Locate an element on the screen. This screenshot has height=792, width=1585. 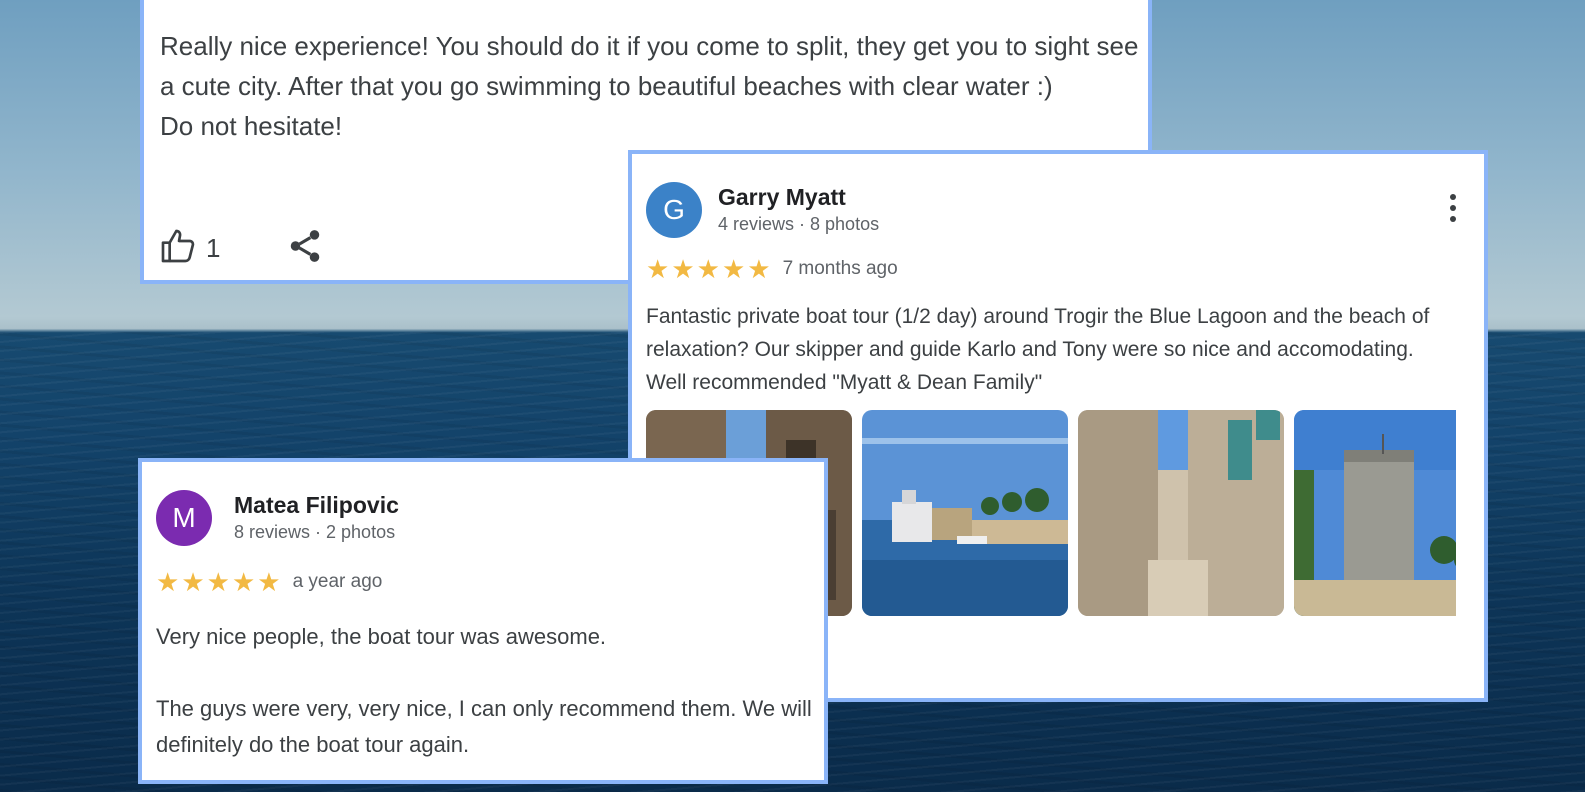
share-button is located at coordinates (305, 248).